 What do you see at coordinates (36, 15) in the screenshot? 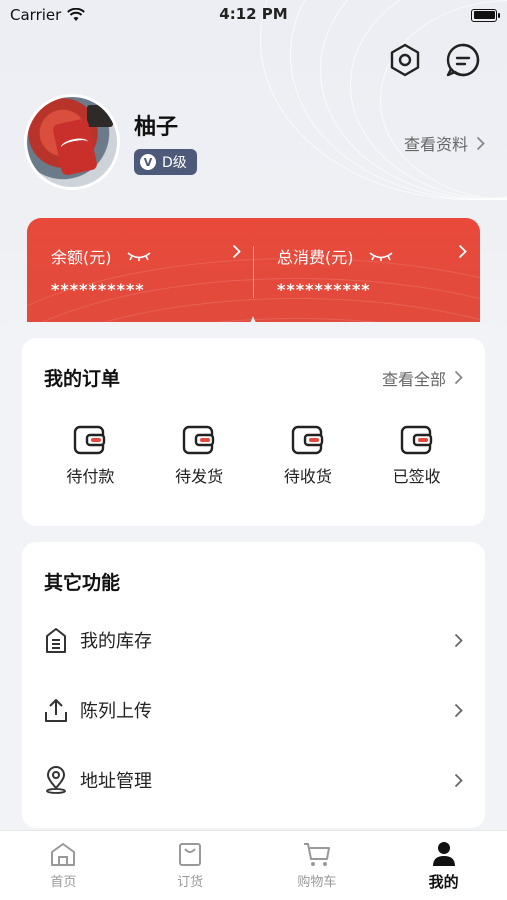
I see `carrier-label: Carrier` at bounding box center [36, 15].